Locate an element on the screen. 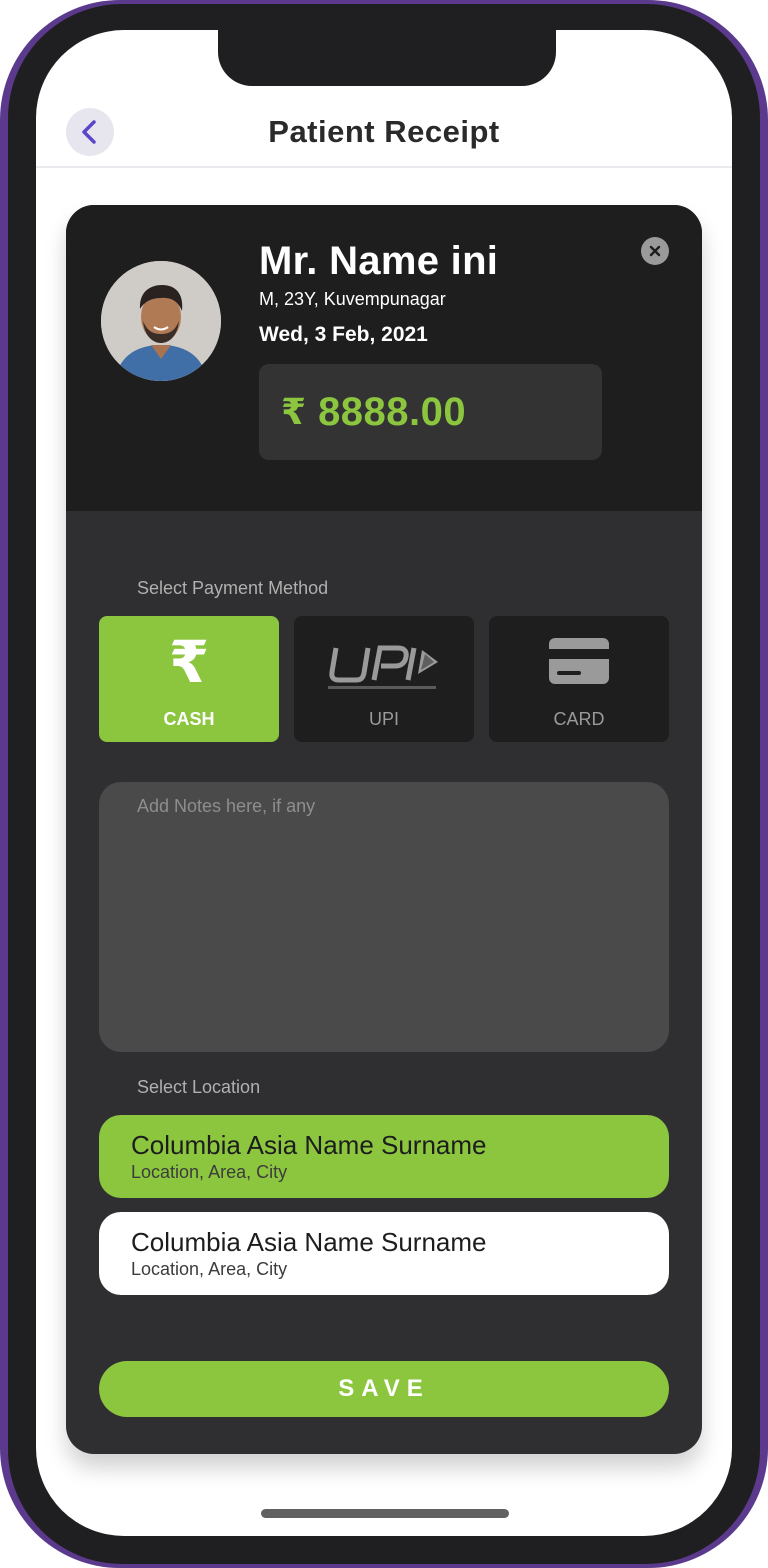 This screenshot has height=1568, width=768. visit-date: Wed, 3 Feb, 2021 is located at coordinates (343, 334).